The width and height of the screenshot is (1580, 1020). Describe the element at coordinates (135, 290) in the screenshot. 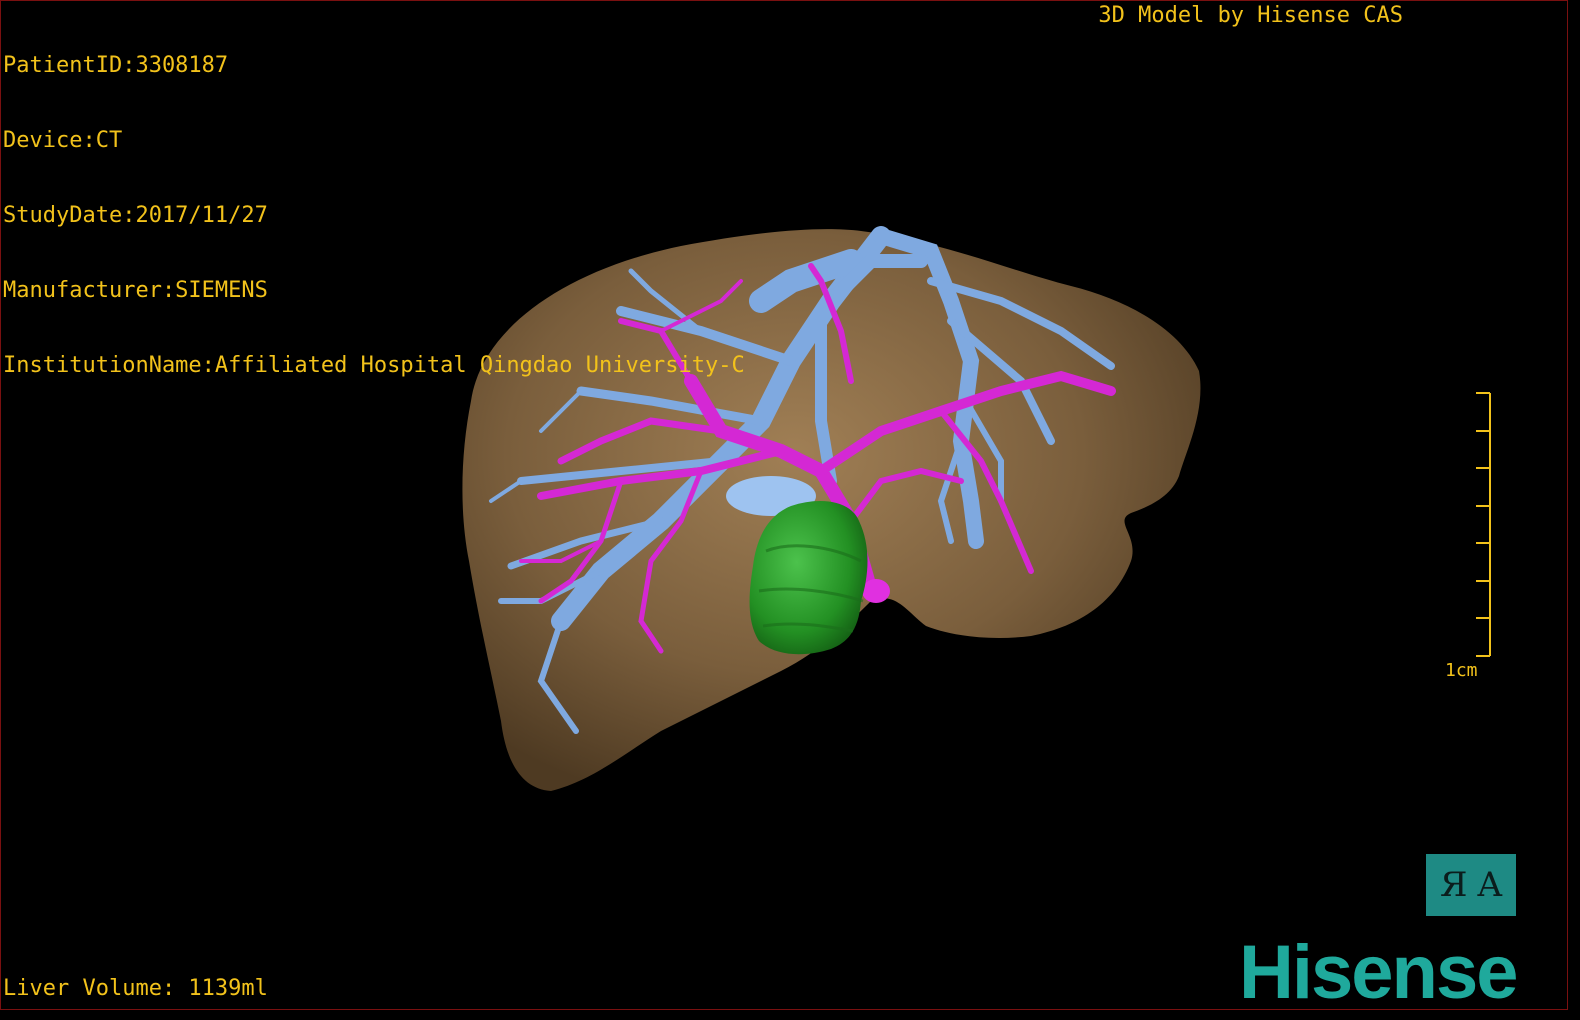

I see `manufacturer-text: Manufacturer:SIEMENS` at that location.